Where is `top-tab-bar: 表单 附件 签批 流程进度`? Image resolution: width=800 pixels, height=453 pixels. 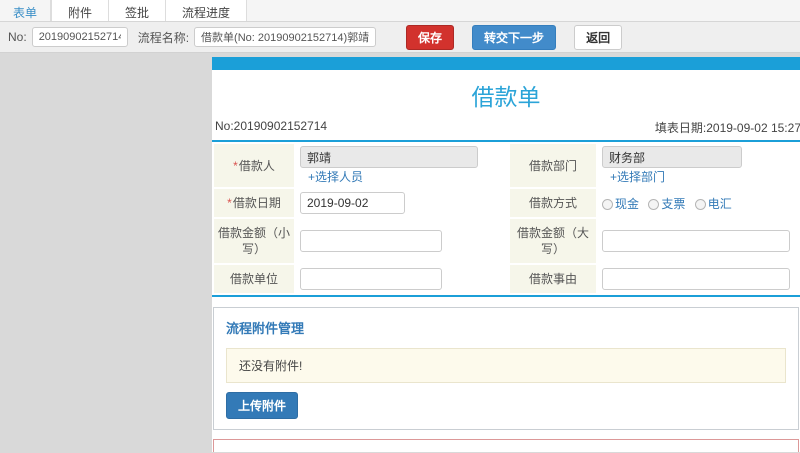 top-tab-bar: 表单 附件 签批 流程进度 is located at coordinates (400, 11).